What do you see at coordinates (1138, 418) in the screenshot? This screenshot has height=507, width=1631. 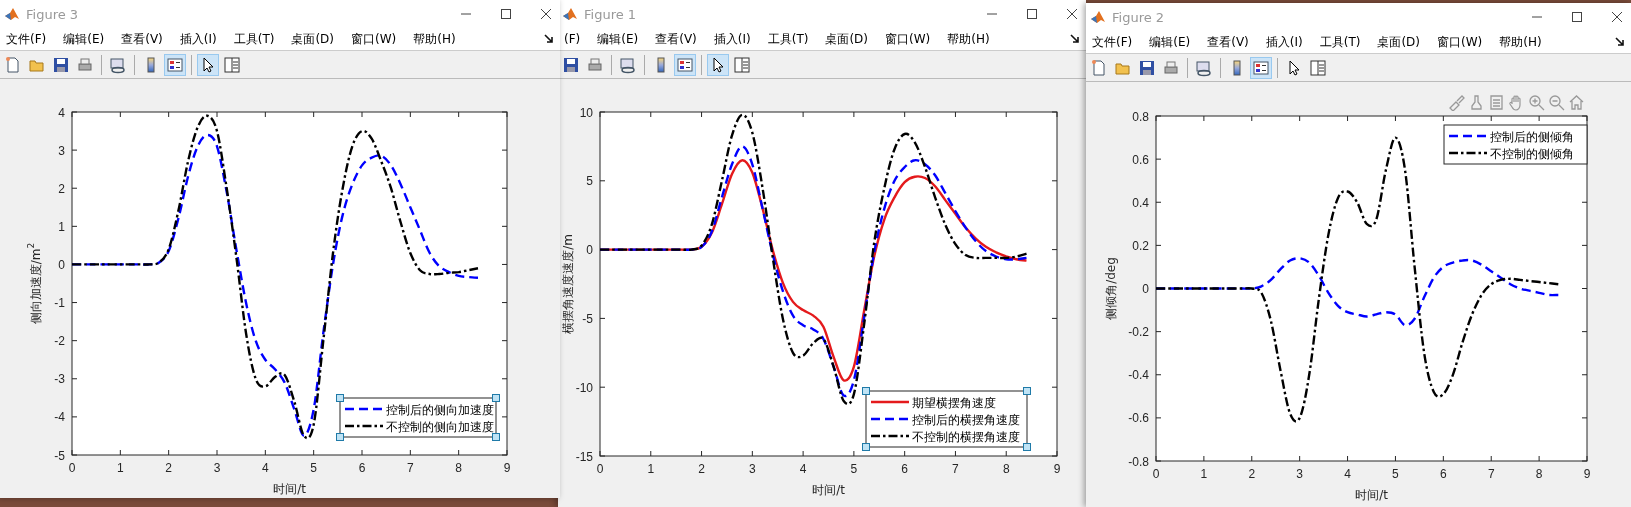 I see `tick-label: -0.6` at bounding box center [1138, 418].